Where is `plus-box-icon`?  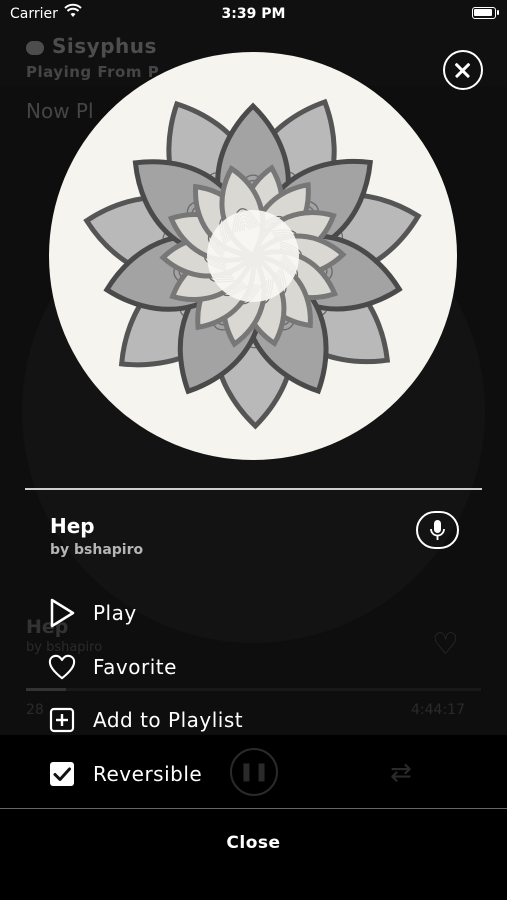 plus-box-icon is located at coordinates (62, 720).